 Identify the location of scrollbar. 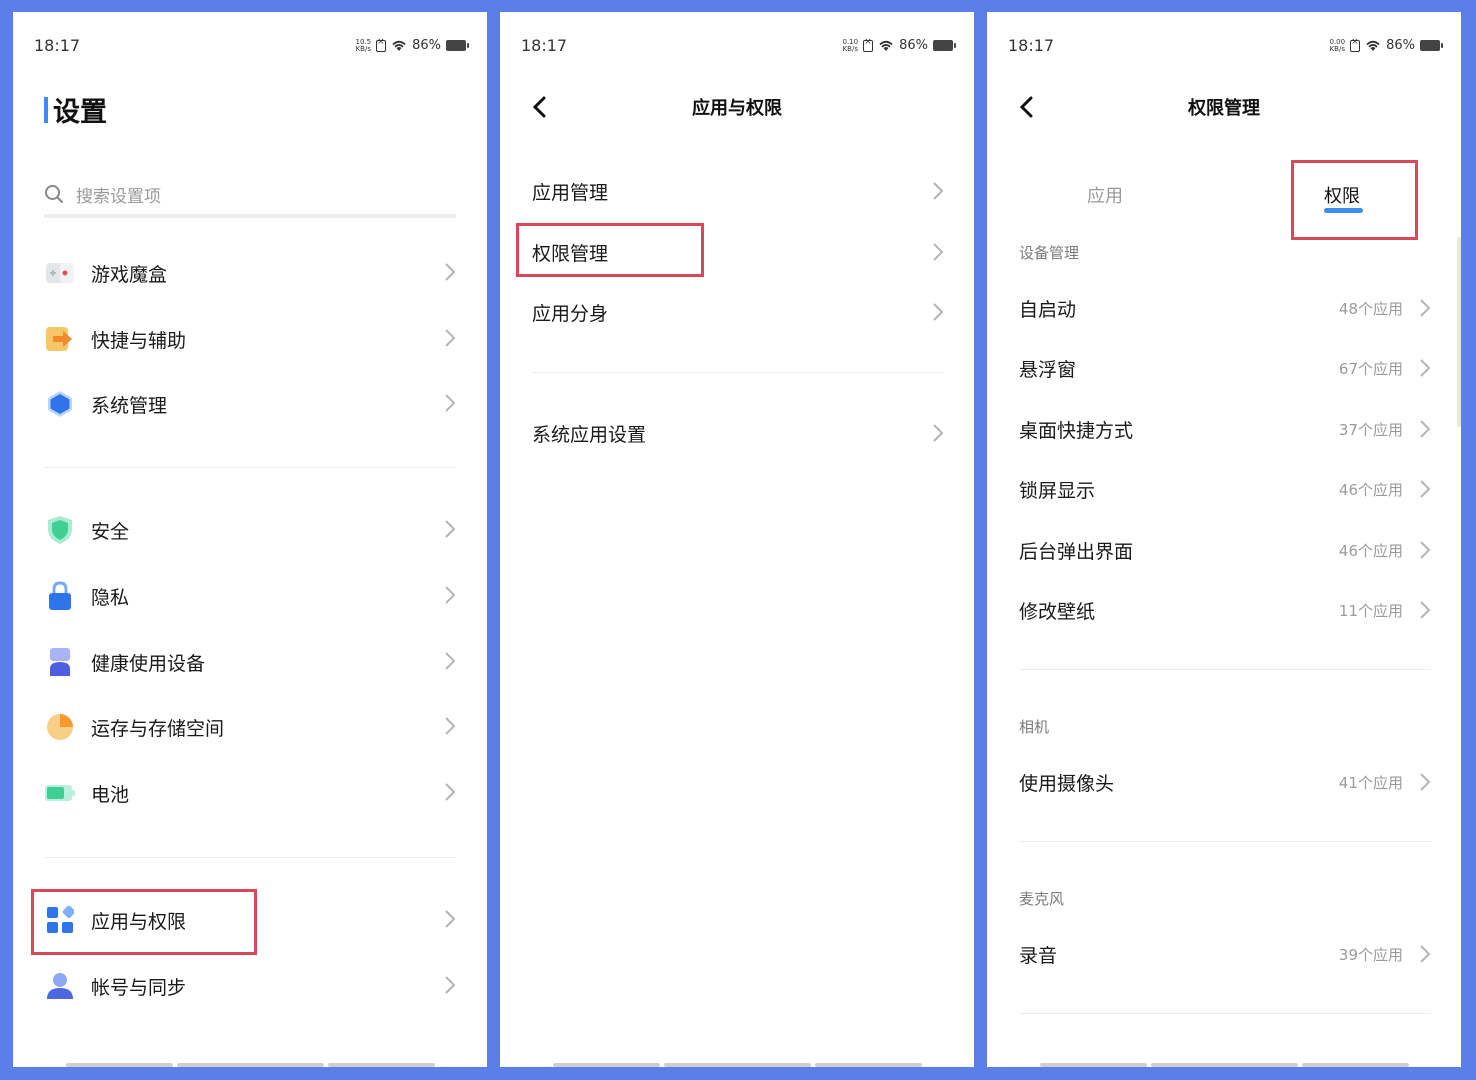
(1459, 332).